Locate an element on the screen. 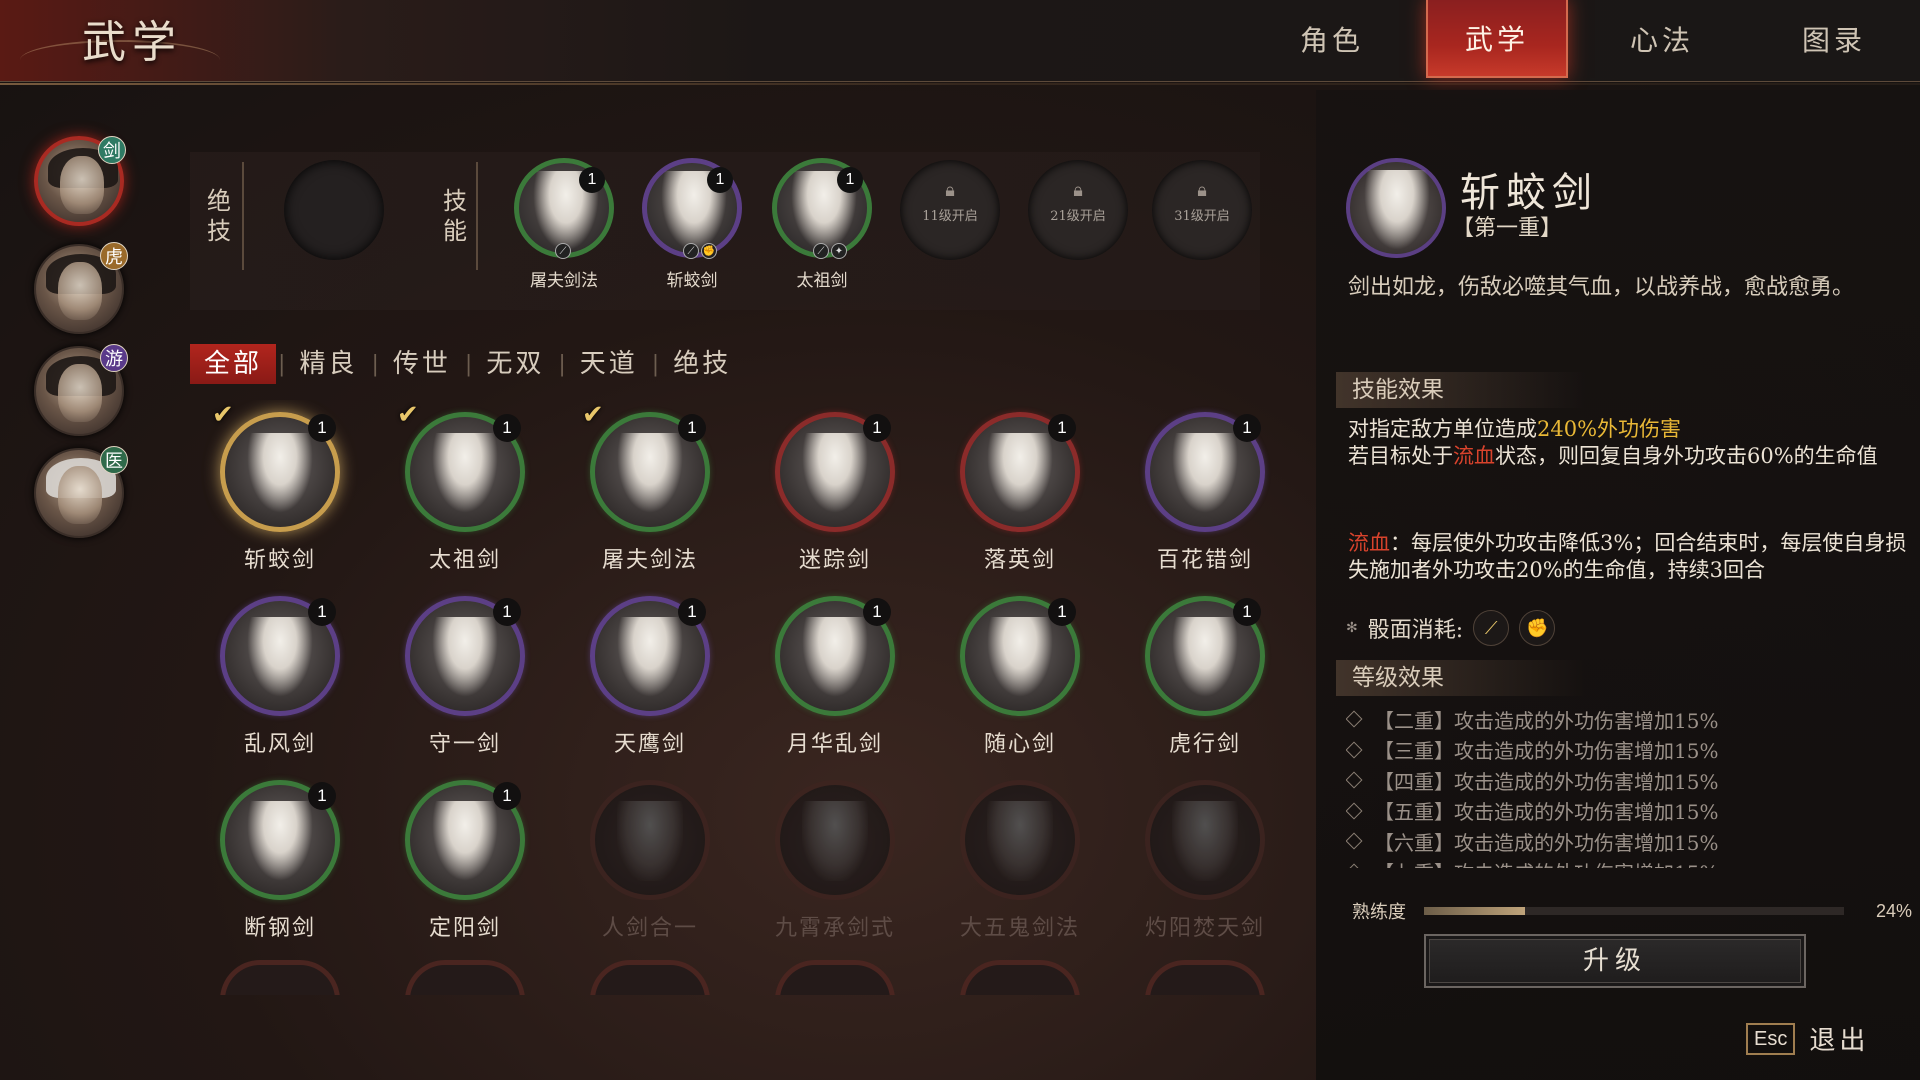 The image size is (1920, 1080). filter-all: 全部 is located at coordinates (233, 364).